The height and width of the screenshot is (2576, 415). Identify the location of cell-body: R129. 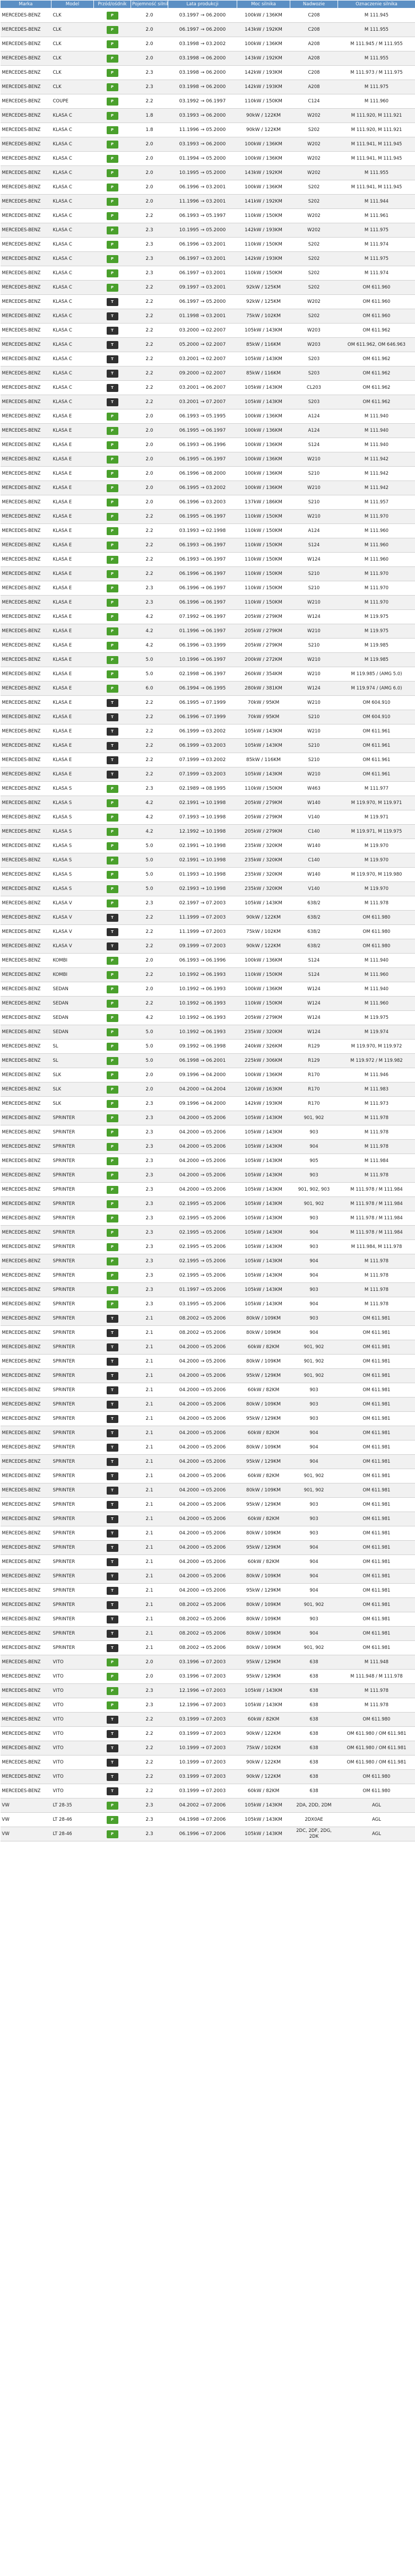
(314, 1046).